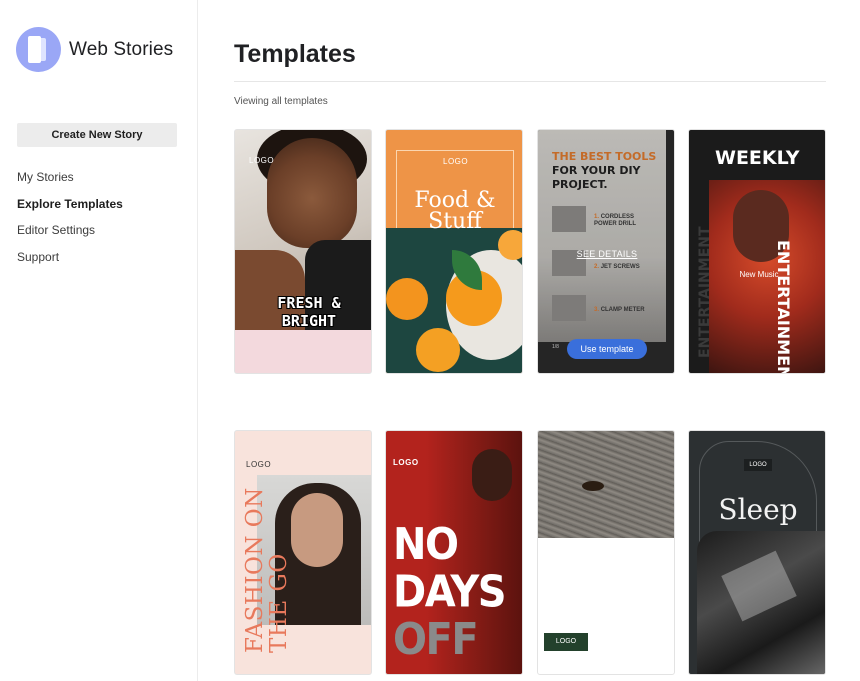 Image resolution: width=860 pixels, height=681 pixels. What do you see at coordinates (97, 135) in the screenshot?
I see `create-new-story-button: Create New Story` at bounding box center [97, 135].